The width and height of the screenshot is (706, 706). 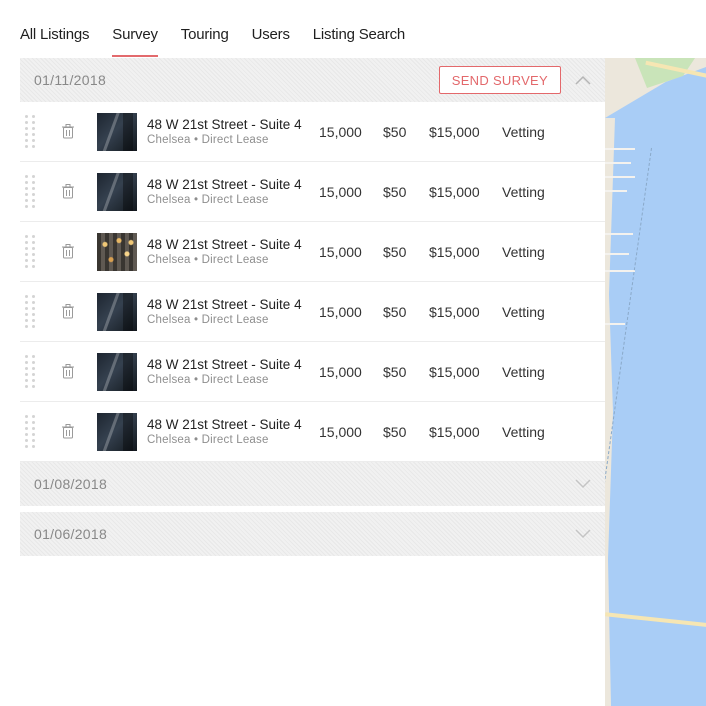 I want to click on survey-group-header: 01/11/2018 SEND SURVEY, so click(x=312, y=80).